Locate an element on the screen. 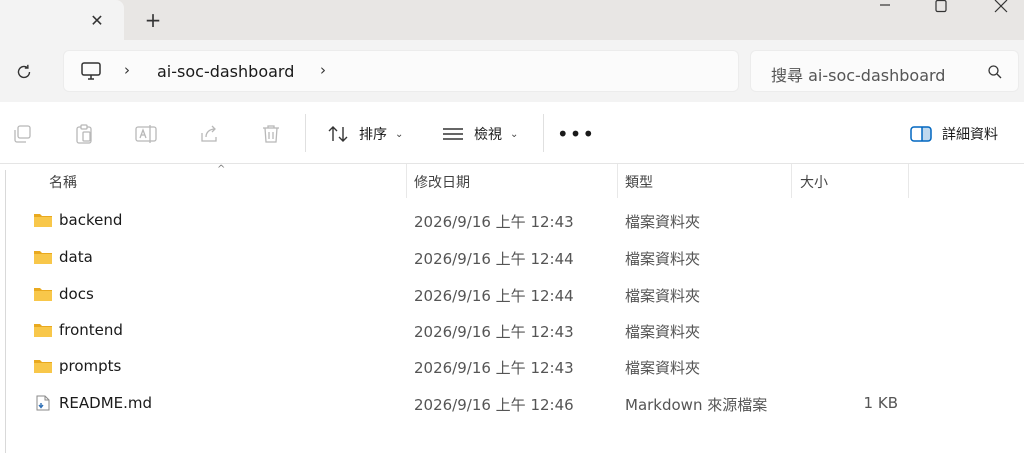  file-row: backend 2026/9/16 上午 12:43 檔案資料夾 is located at coordinates (512, 220).